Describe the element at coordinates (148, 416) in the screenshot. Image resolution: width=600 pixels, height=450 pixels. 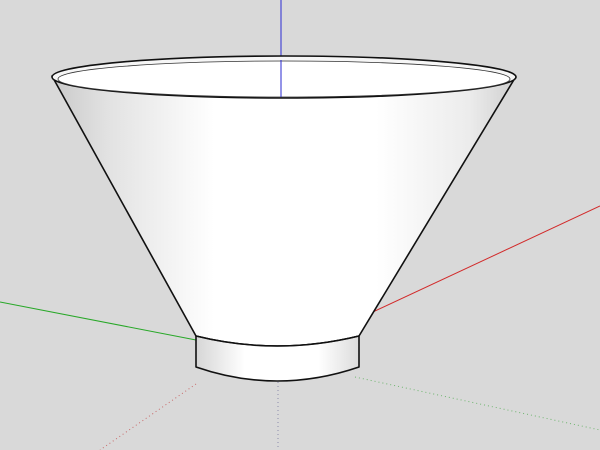
I see `red-axis-negative` at that location.